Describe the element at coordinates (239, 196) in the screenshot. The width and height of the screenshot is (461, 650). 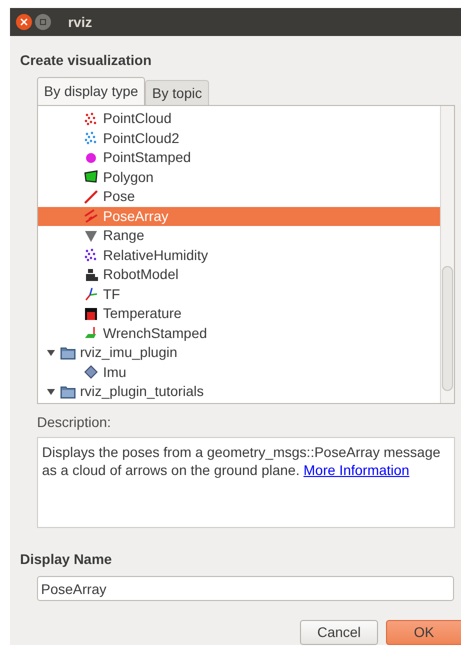
I see `tree-item: Pose` at that location.